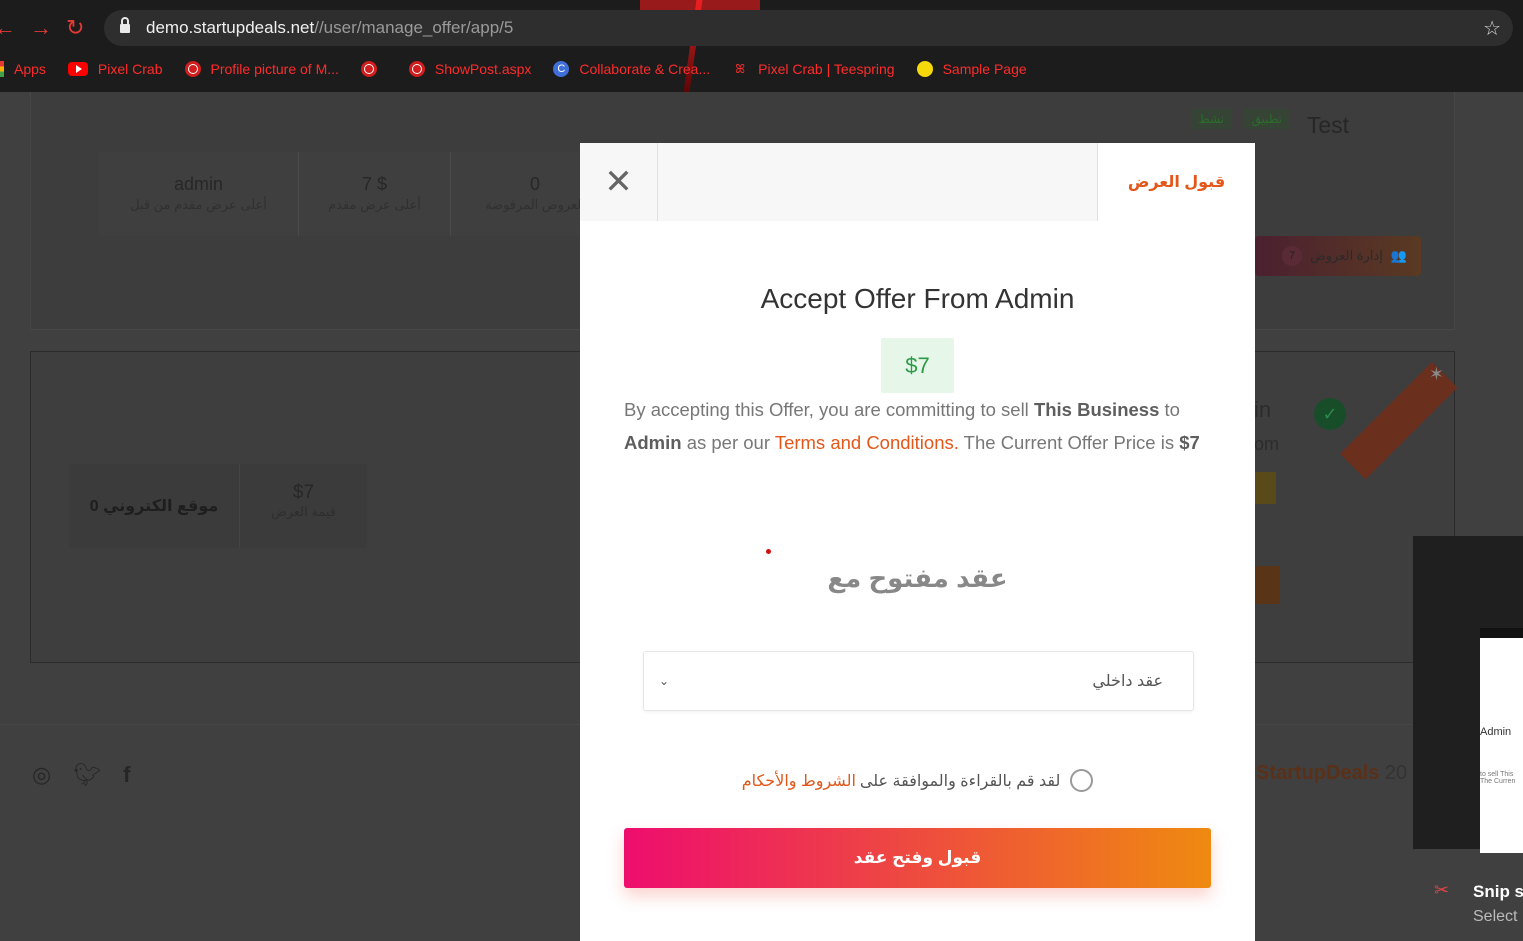 The width and height of the screenshot is (1523, 941). I want to click on footer-brand: StartupDeals 20, so click(1332, 773).